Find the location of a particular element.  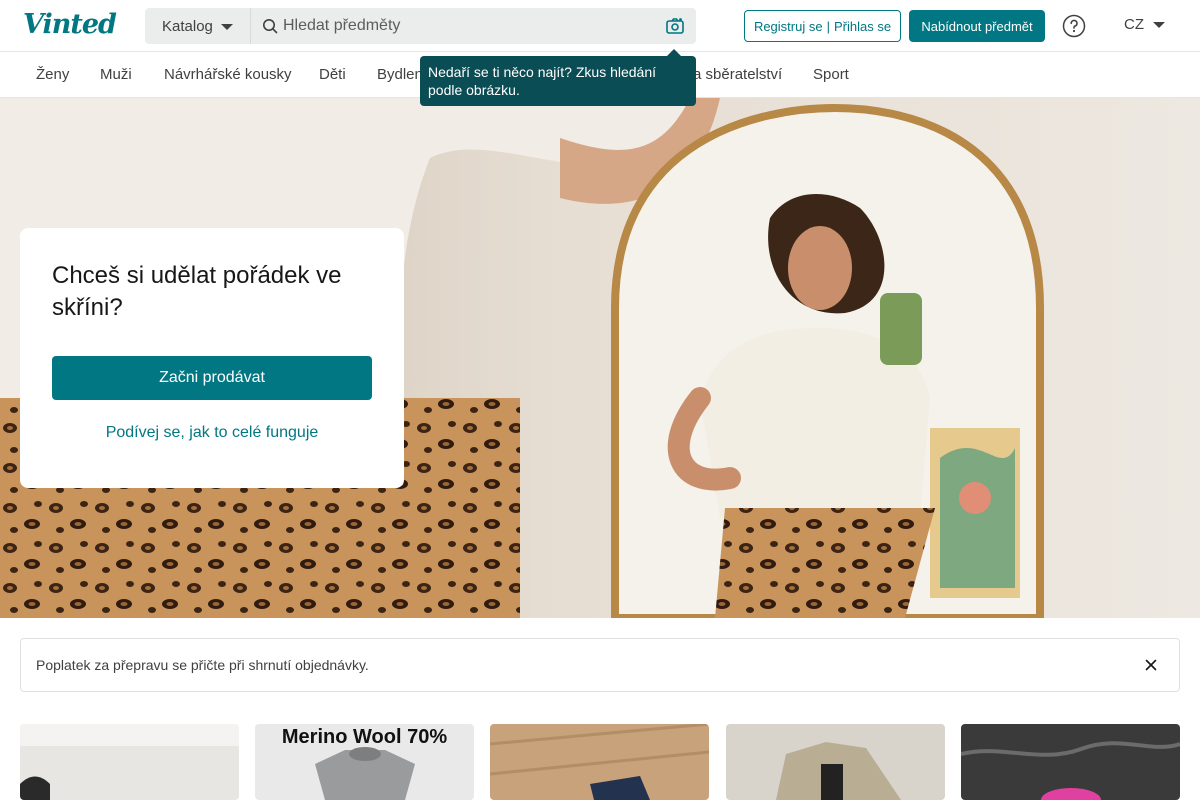

search-bar: Katalog is located at coordinates (420, 26).